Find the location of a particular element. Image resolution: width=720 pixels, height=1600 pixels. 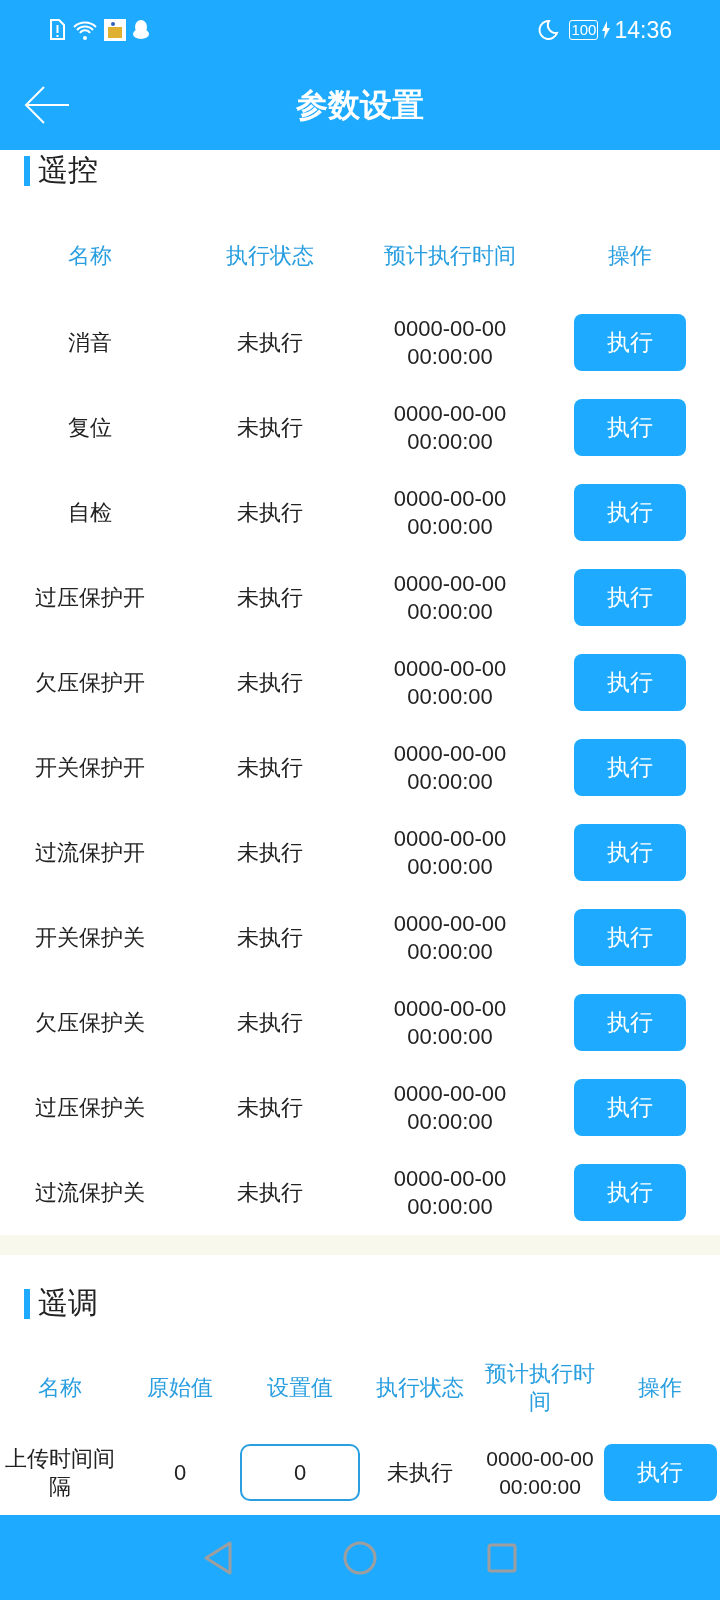

back-button is located at coordinates (47, 105).